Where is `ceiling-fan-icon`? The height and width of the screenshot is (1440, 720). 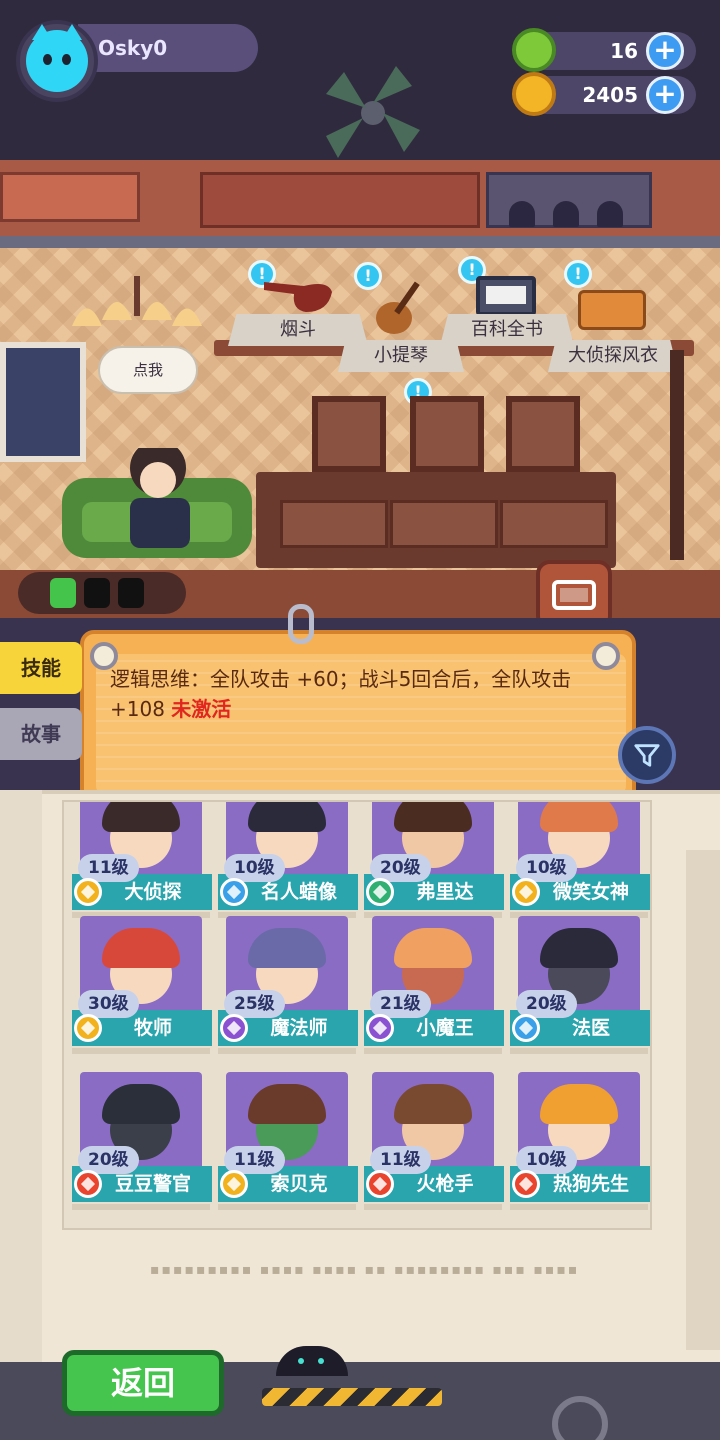
ceiling-fan-icon is located at coordinates (373, 112).